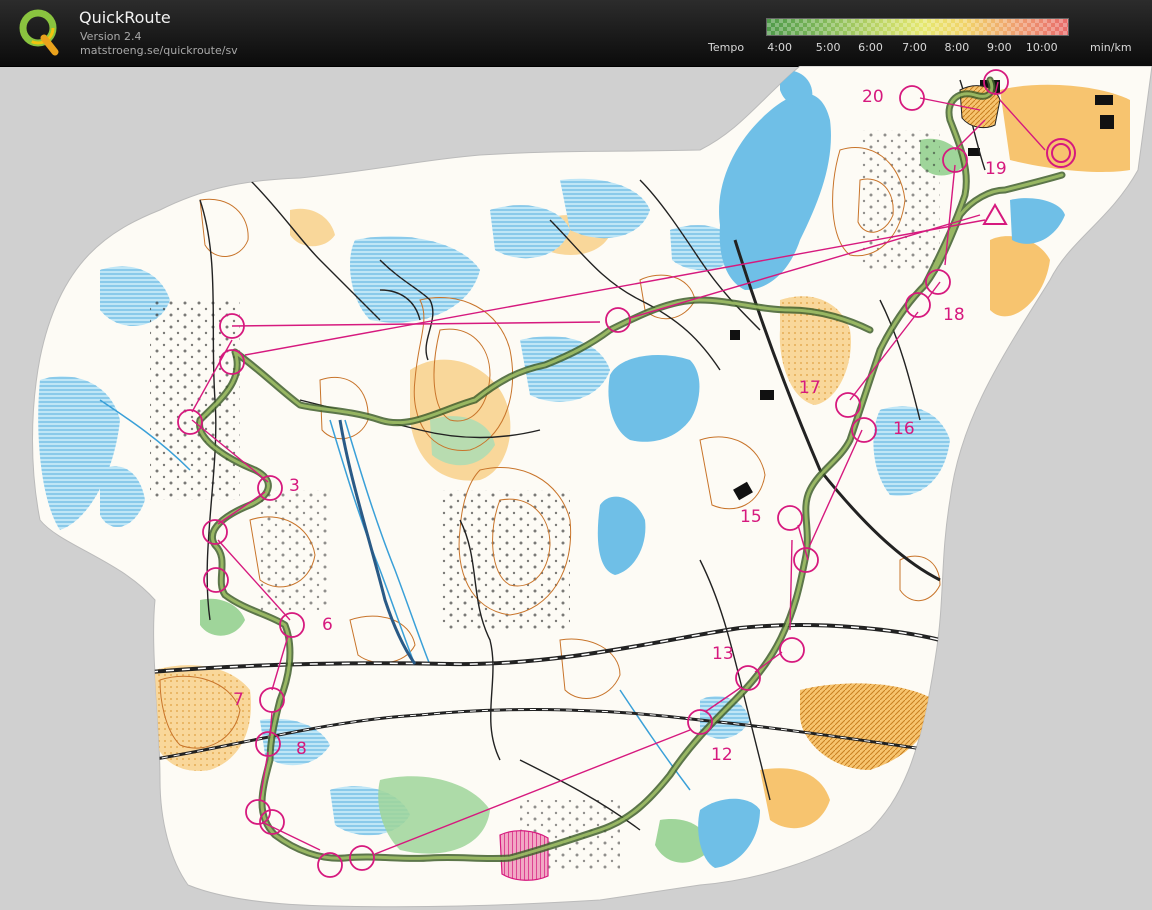 This screenshot has height=910, width=1152. Describe the element at coordinates (726, 47) in the screenshot. I see `legend-title: Tempo` at that location.